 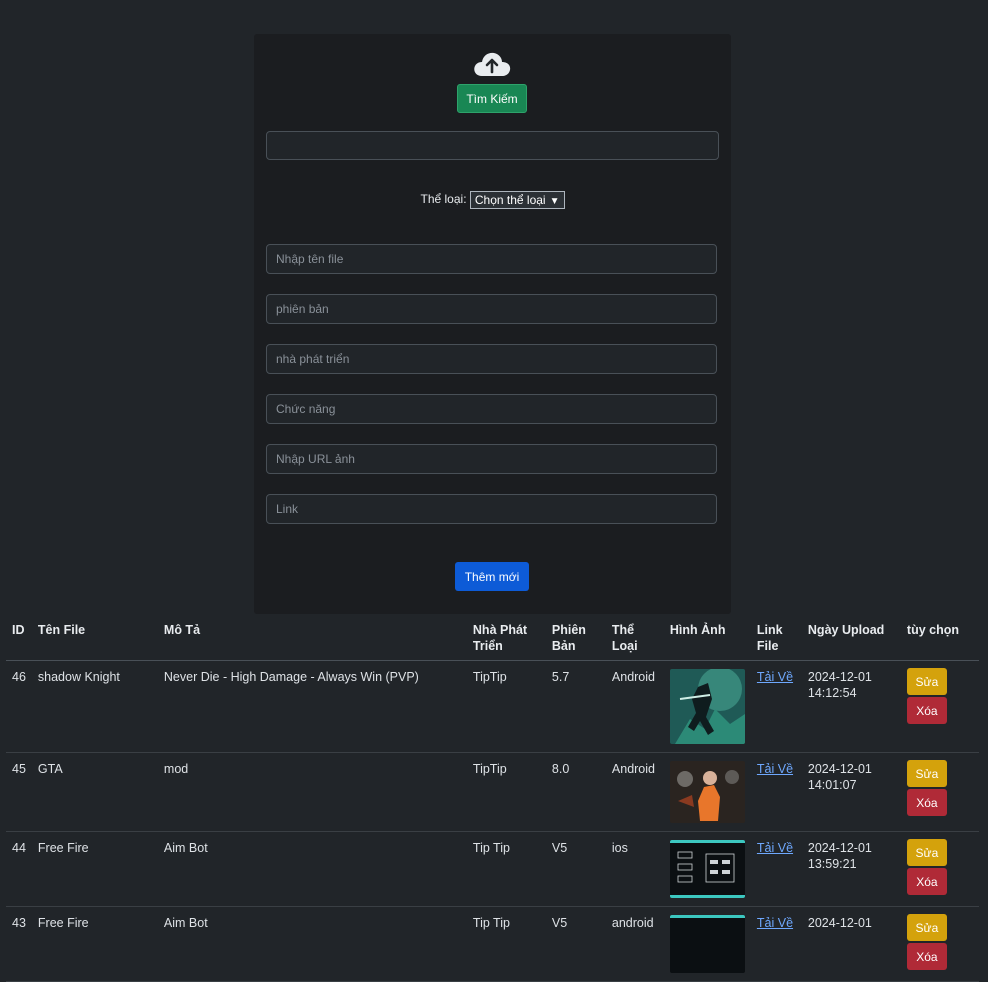 I want to click on upload-time: 13:59:21, so click(x=832, y=864).